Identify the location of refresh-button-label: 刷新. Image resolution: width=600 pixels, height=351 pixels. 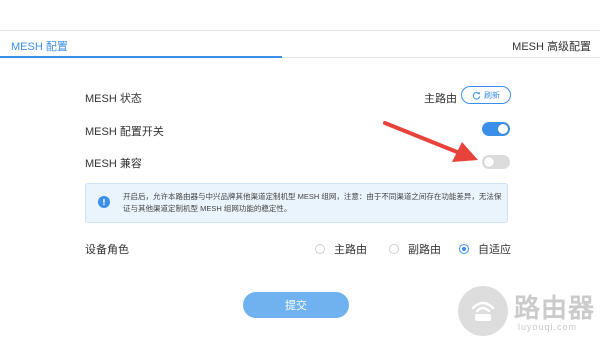
(492, 95).